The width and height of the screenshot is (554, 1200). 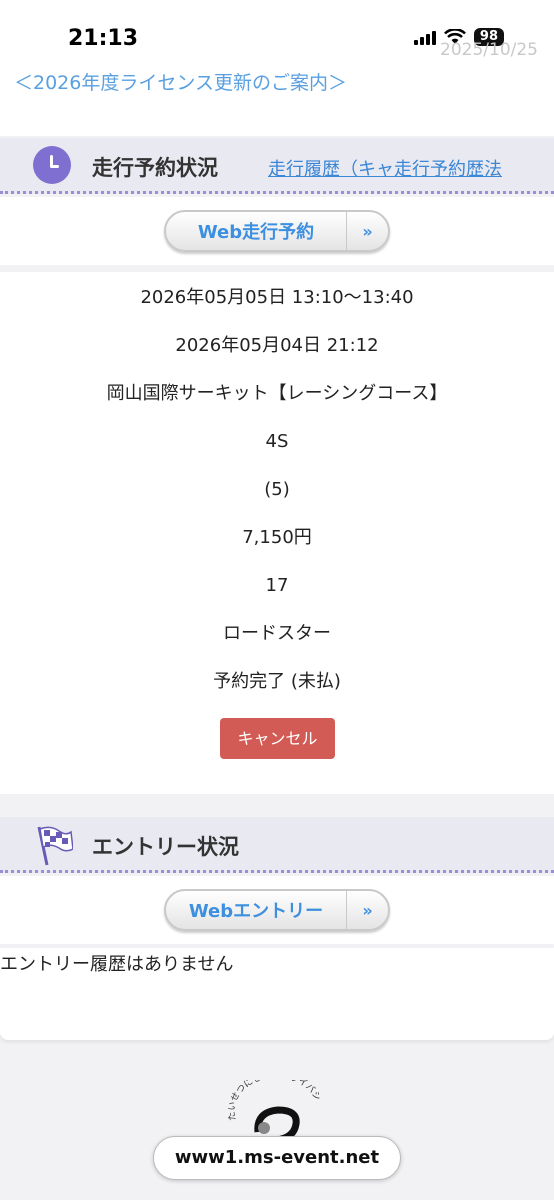 What do you see at coordinates (277, 633) in the screenshot?
I see `car-model: ロードスター` at bounding box center [277, 633].